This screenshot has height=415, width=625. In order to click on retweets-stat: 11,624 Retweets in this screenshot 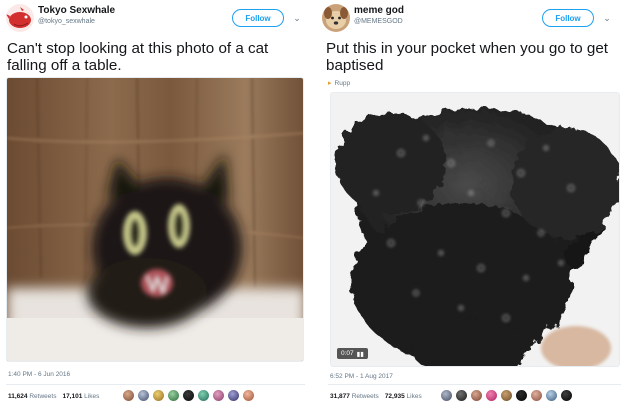, I will do `click(32, 396)`.